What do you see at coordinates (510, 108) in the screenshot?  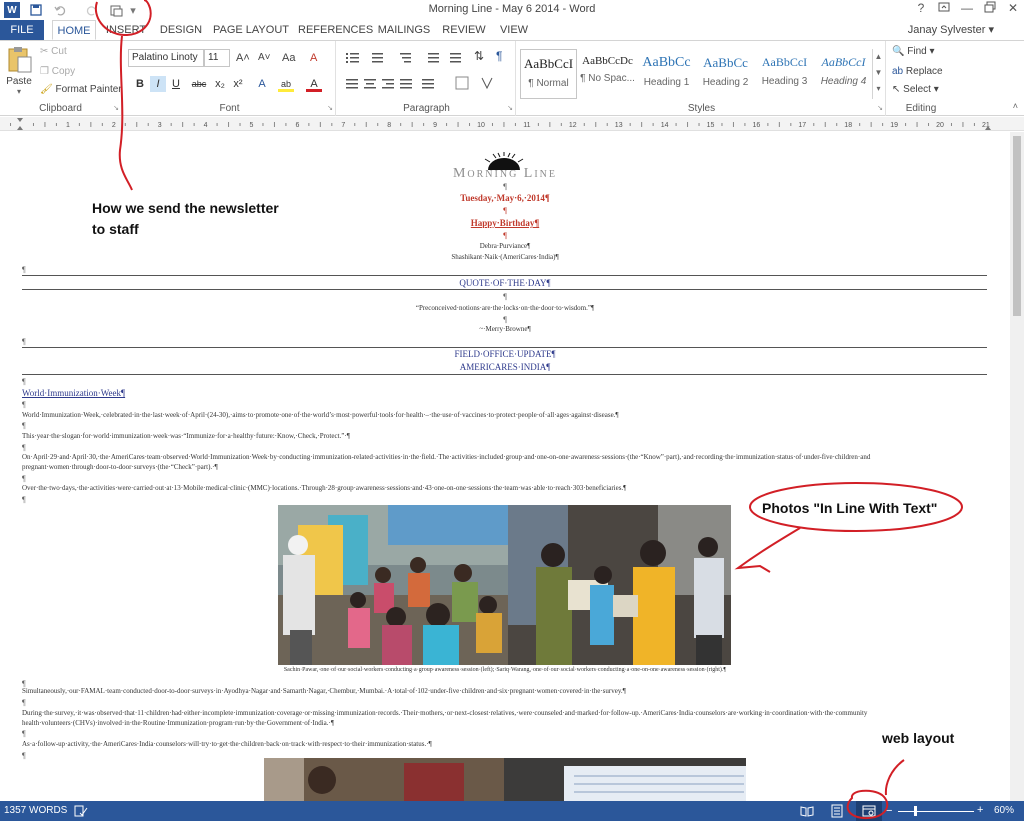 I see `paragraph-launcher-icon: ↘` at bounding box center [510, 108].